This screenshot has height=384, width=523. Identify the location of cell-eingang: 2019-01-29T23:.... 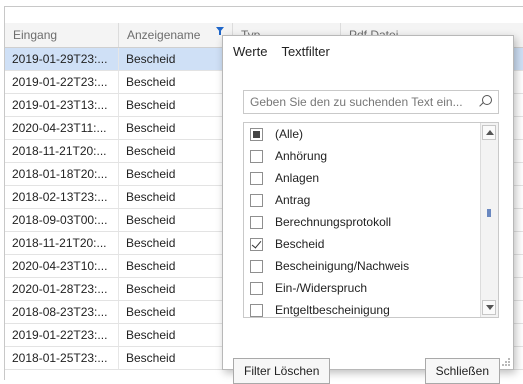
(62, 59).